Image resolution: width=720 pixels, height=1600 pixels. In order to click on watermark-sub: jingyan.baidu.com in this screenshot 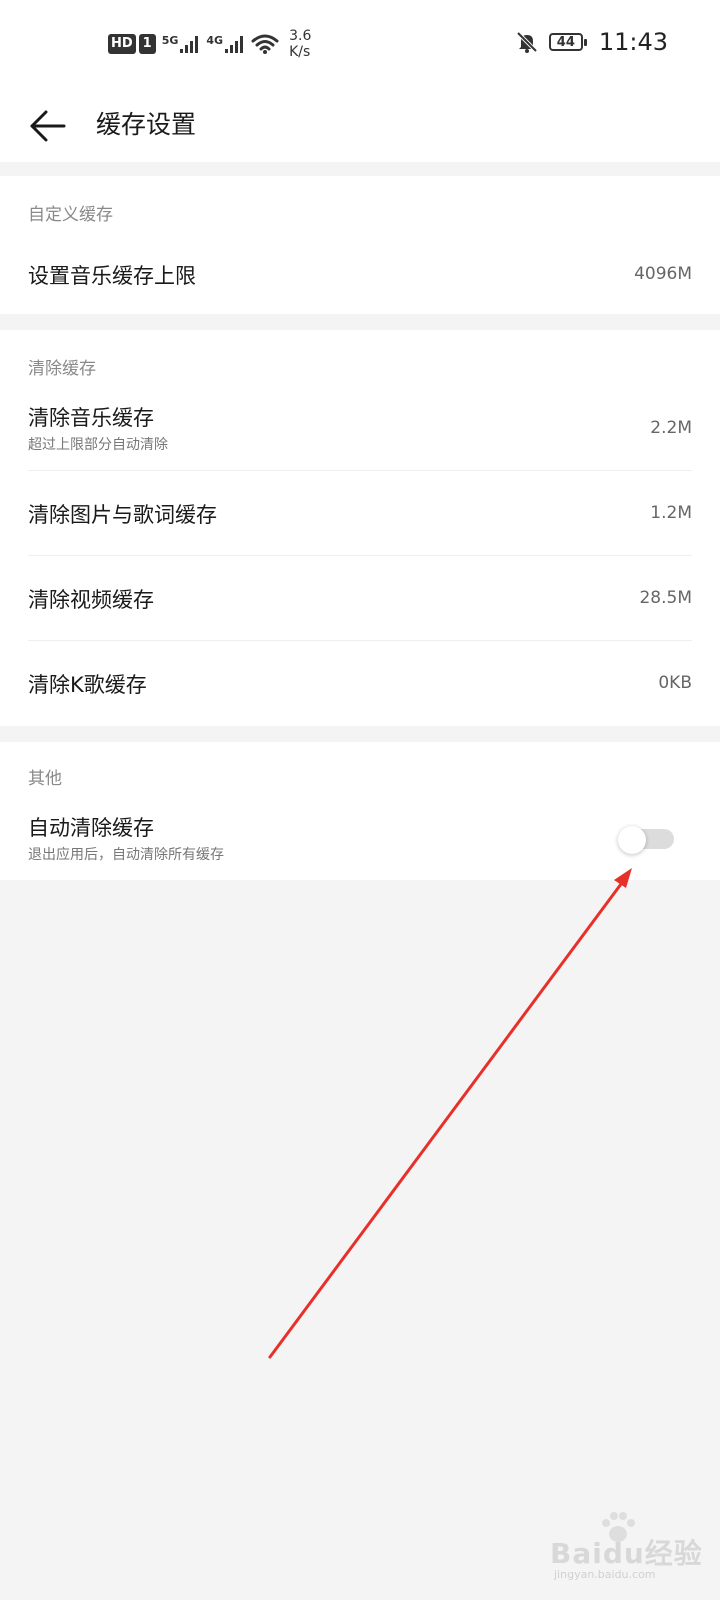, I will do `click(605, 1574)`.